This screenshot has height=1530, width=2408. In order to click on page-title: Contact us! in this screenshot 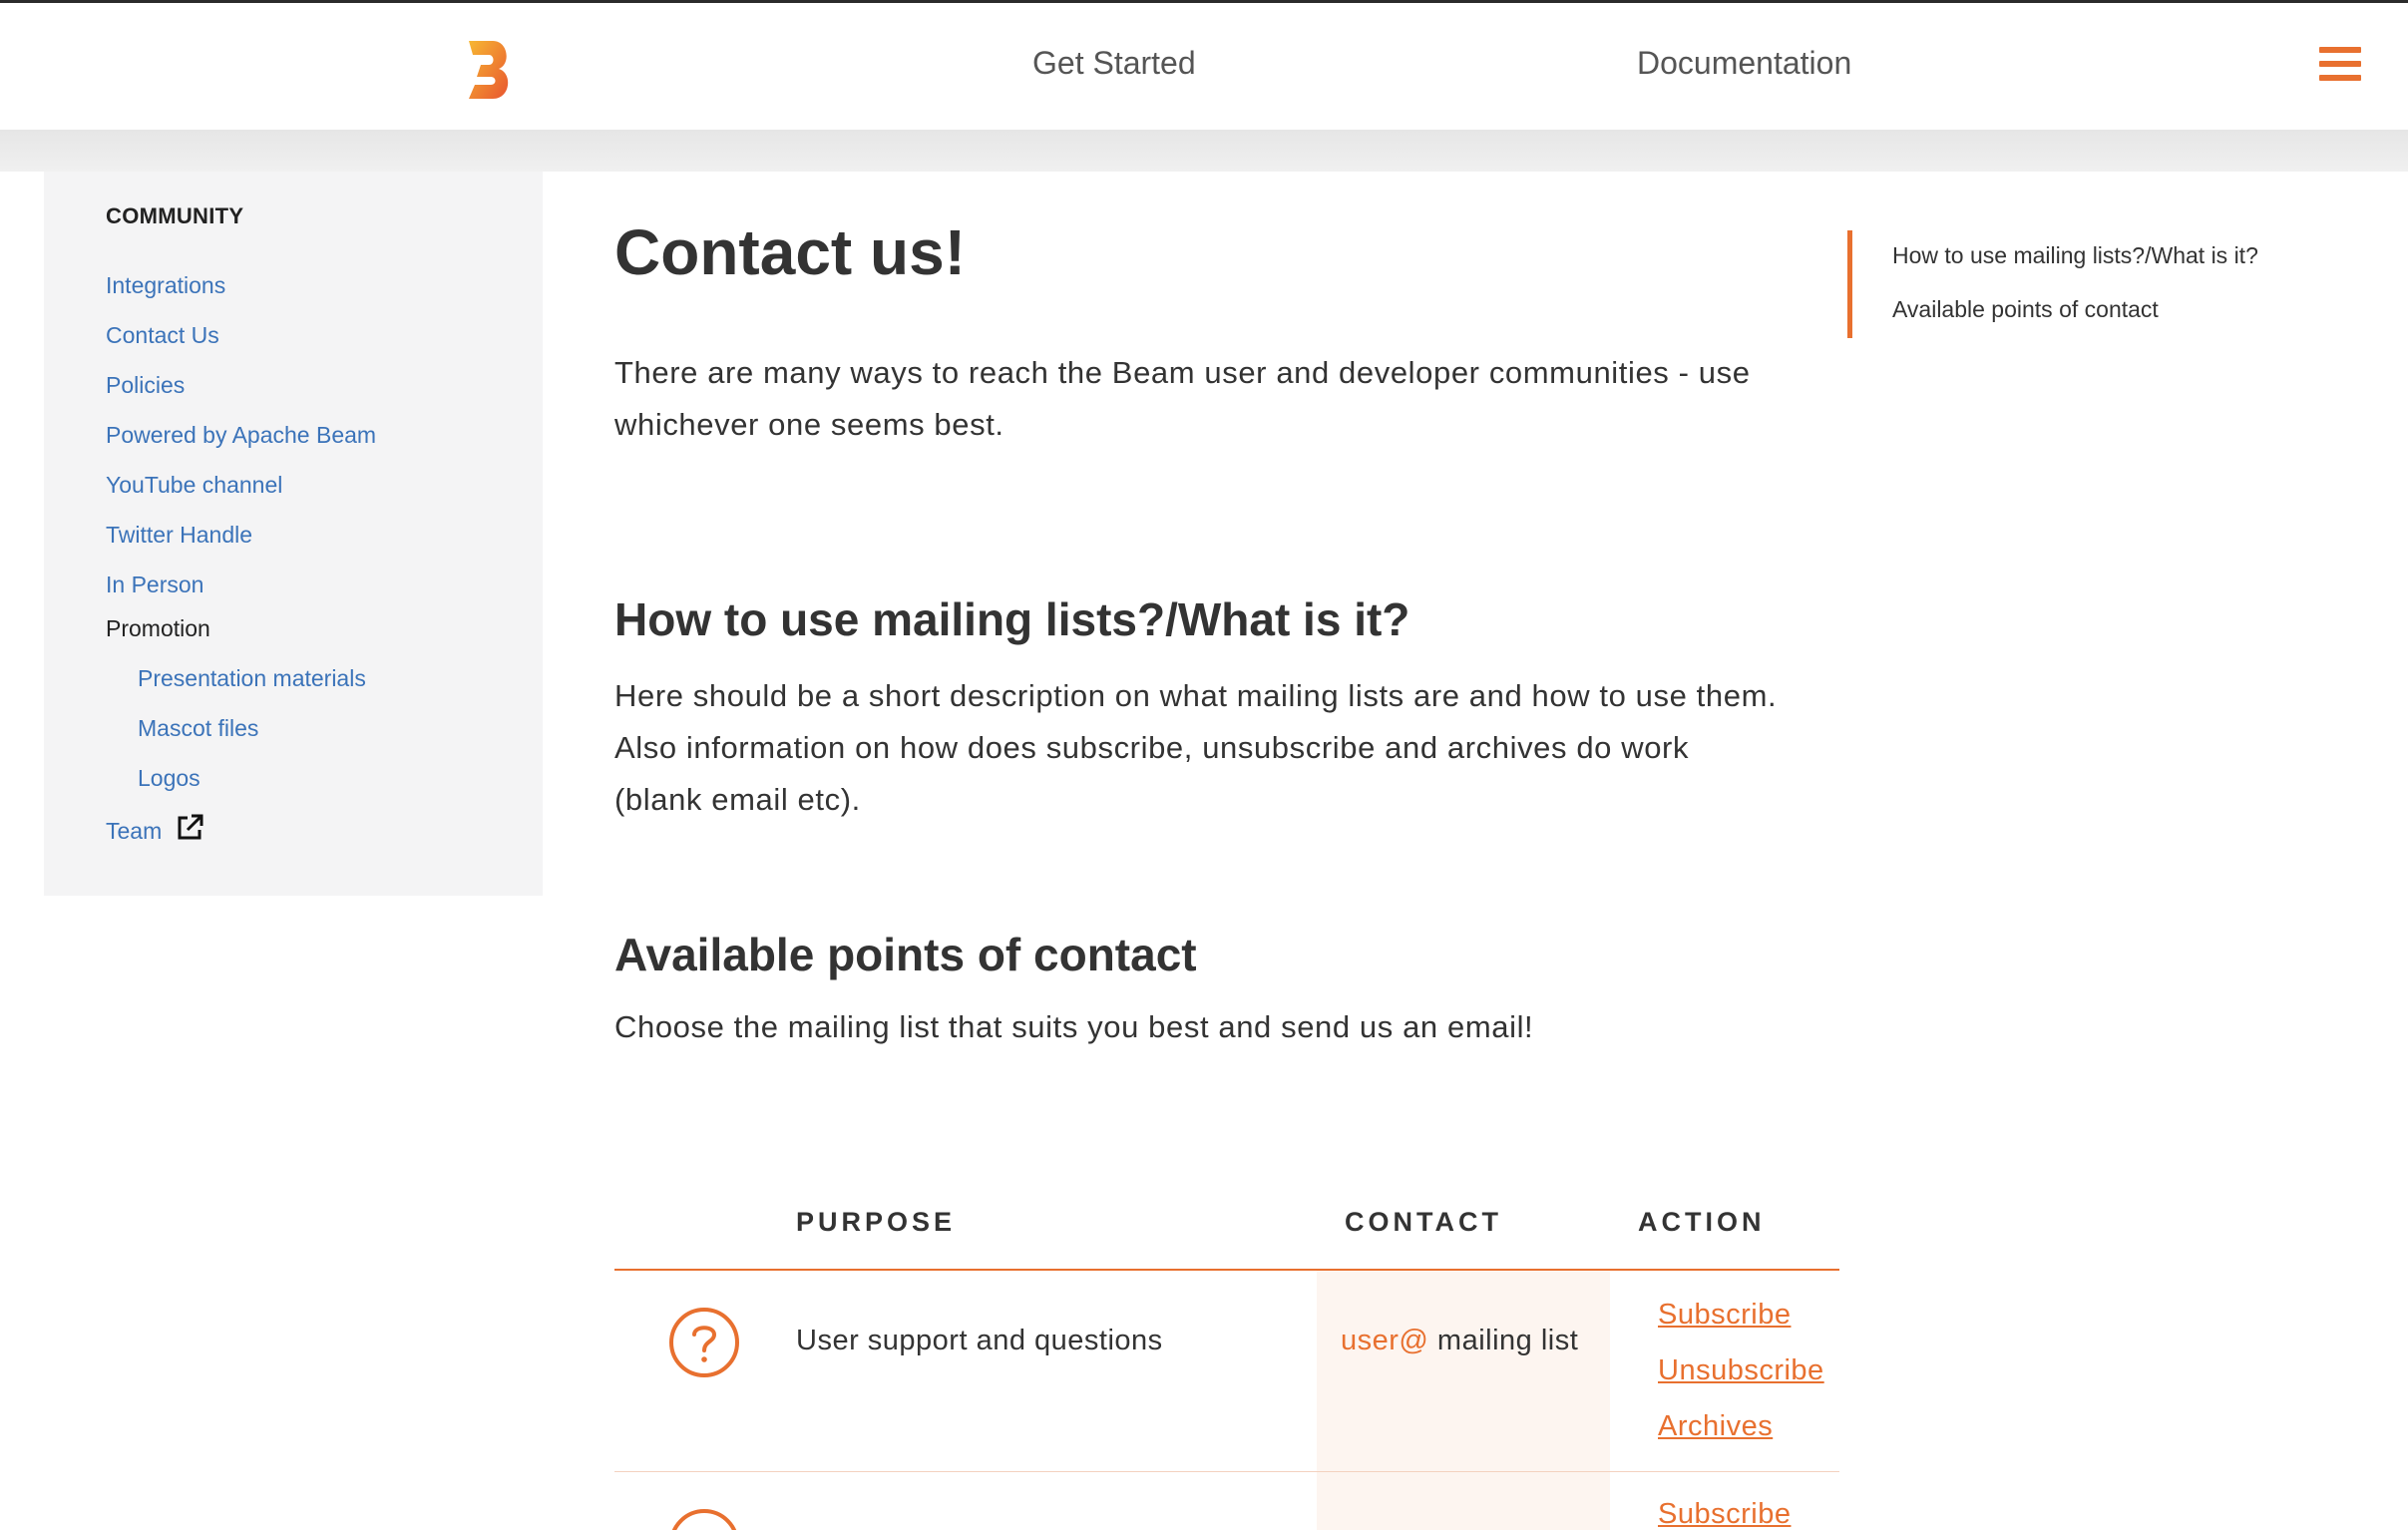, I will do `click(790, 252)`.